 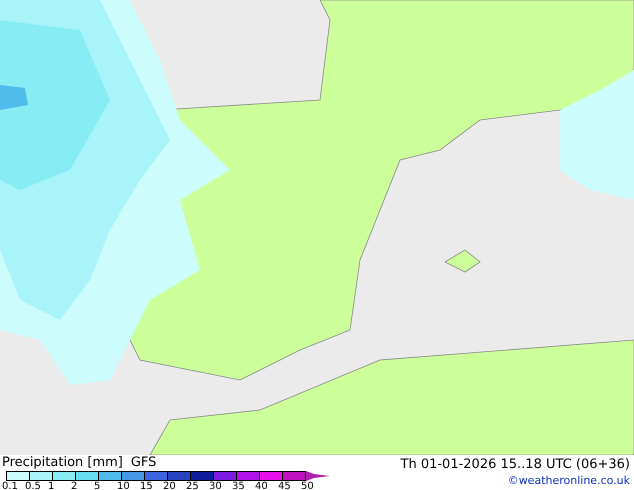 I want to click on forecast-datetime: Th 01-01-2026 15..18 UTC (06+36), so click(x=515, y=465).